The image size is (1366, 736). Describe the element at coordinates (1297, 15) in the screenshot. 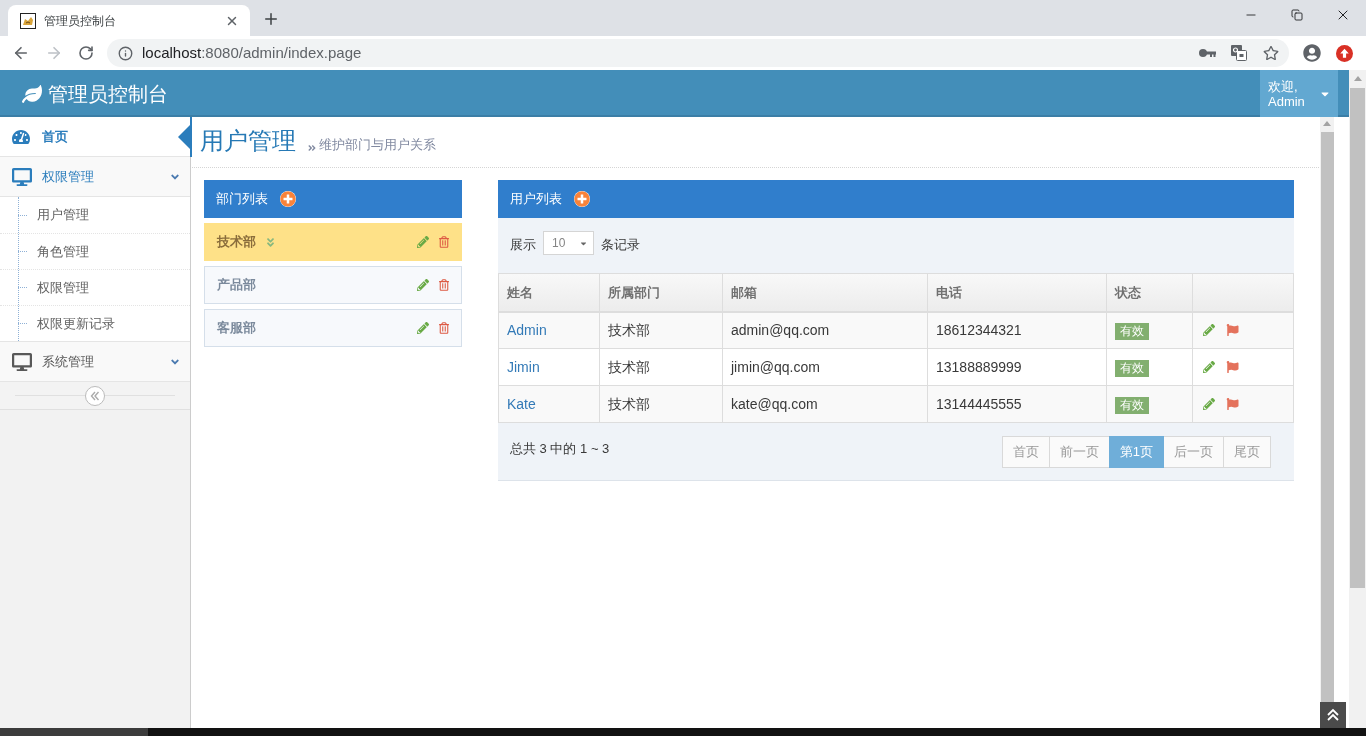

I see `restore-icon` at that location.